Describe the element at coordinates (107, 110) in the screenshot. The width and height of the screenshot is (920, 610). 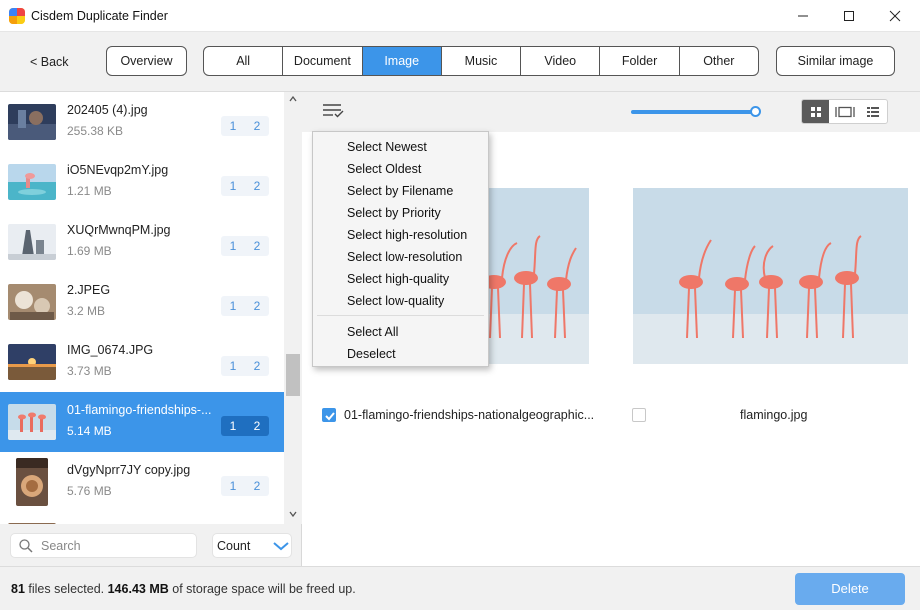
I see `file-name: 202405 (4).jpg` at that location.